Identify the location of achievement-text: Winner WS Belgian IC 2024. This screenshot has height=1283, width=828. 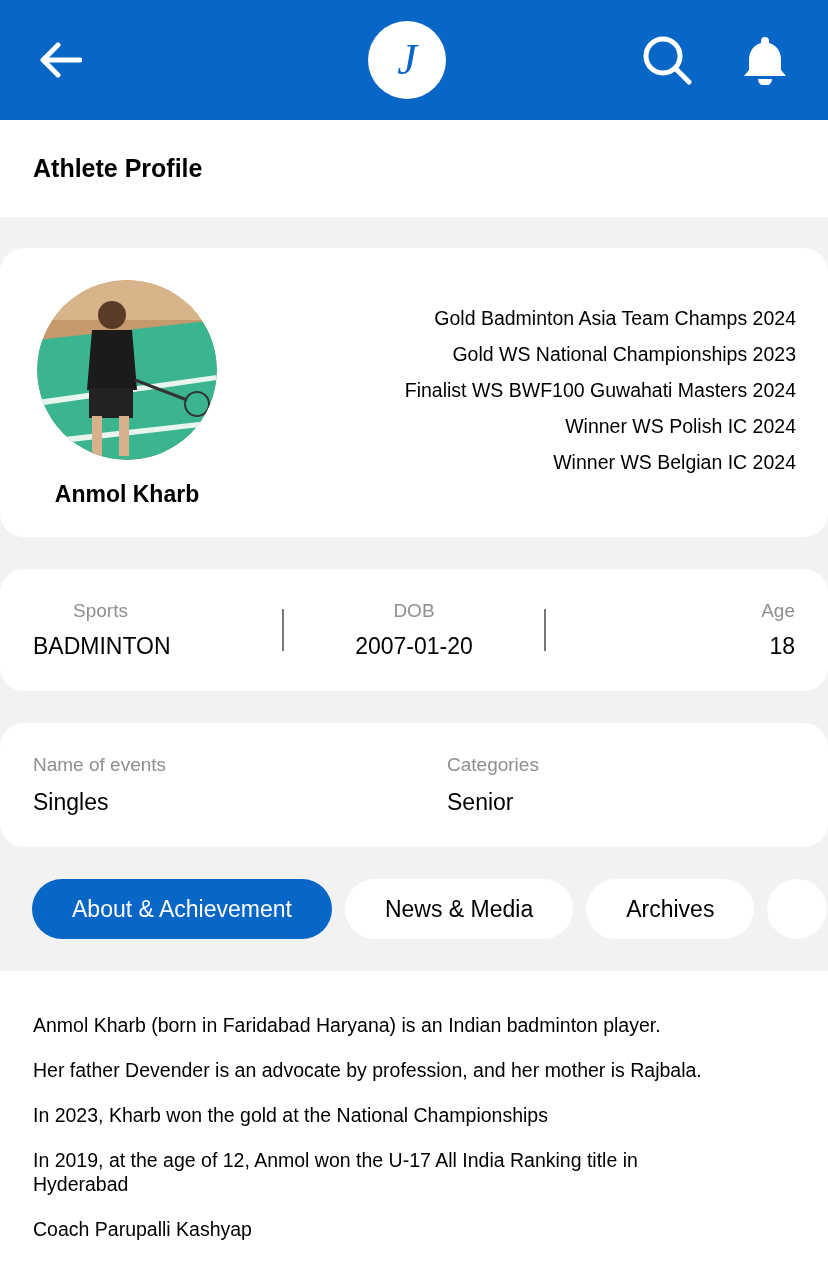
(674, 462).